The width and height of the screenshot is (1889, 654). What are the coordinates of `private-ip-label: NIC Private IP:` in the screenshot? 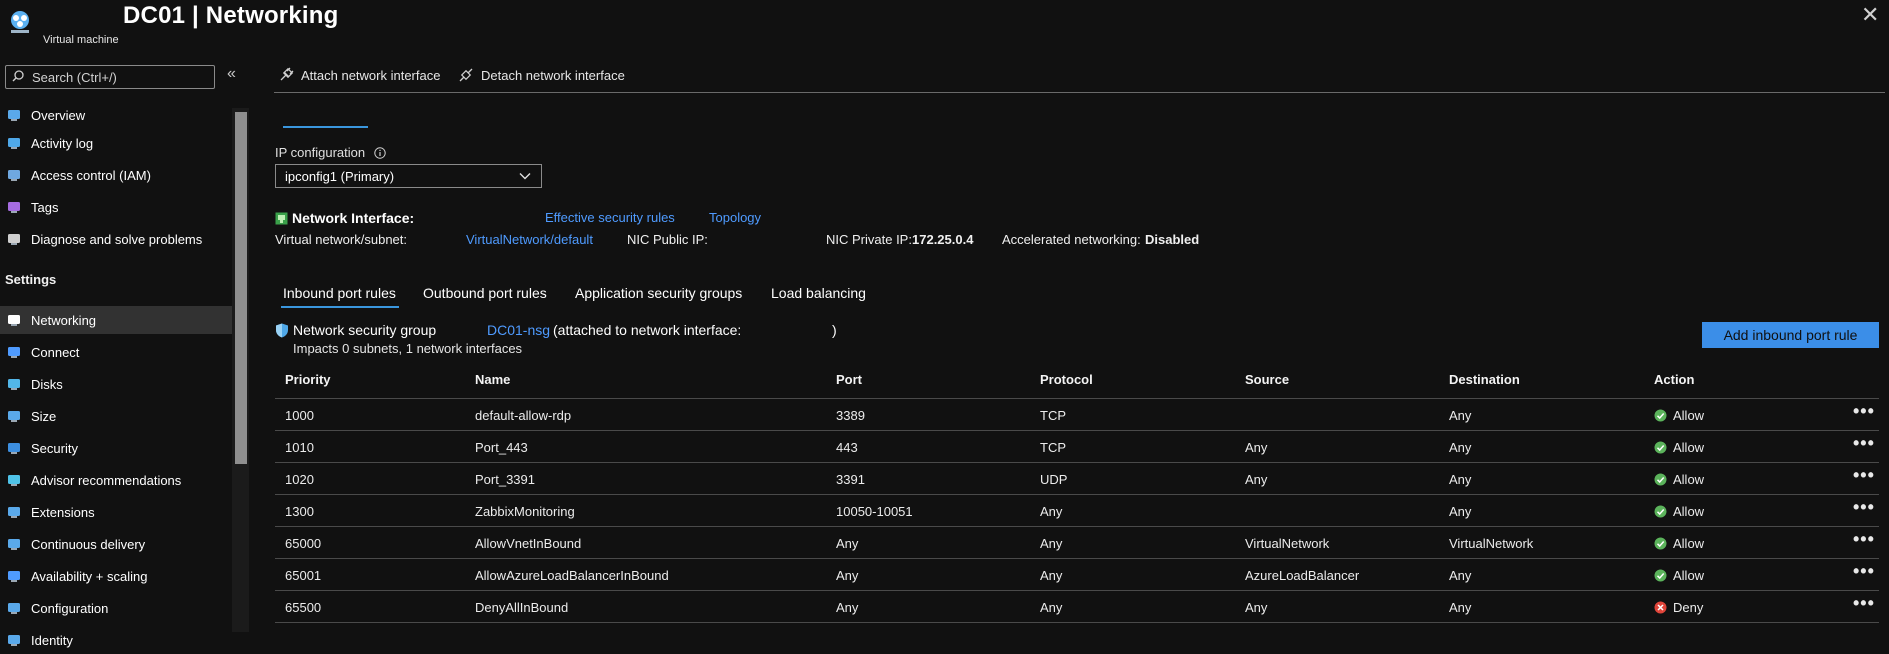 It's located at (869, 239).